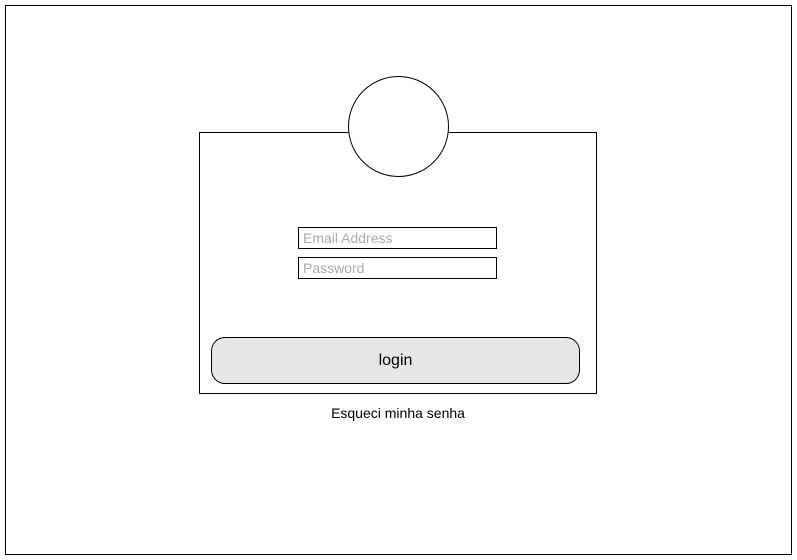  I want to click on avatar, so click(398, 126).